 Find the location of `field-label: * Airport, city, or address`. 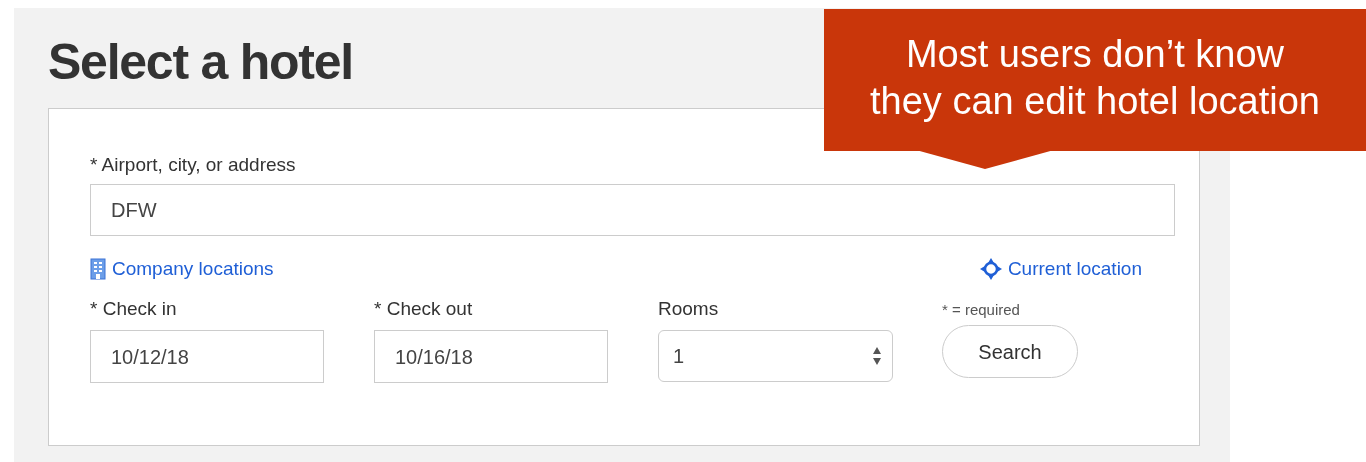

field-label: * Airport, city, or address is located at coordinates (193, 165).